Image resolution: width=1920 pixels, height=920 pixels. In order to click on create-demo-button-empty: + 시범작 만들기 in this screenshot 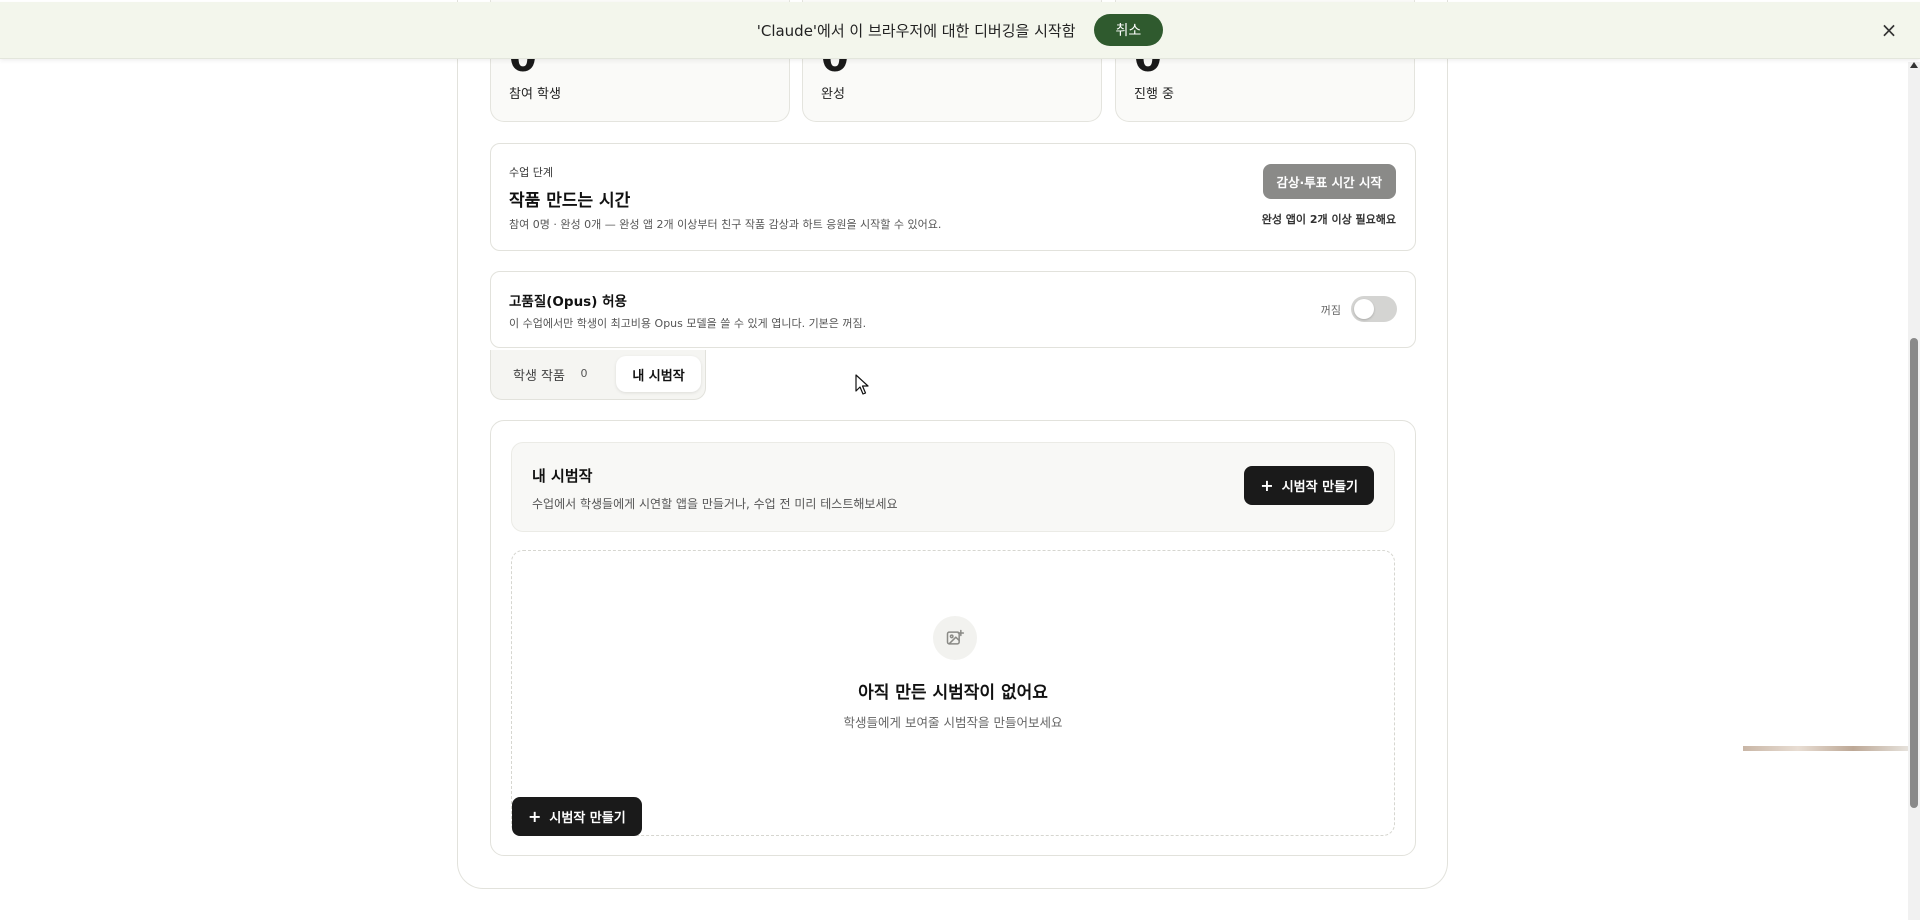, I will do `click(577, 816)`.